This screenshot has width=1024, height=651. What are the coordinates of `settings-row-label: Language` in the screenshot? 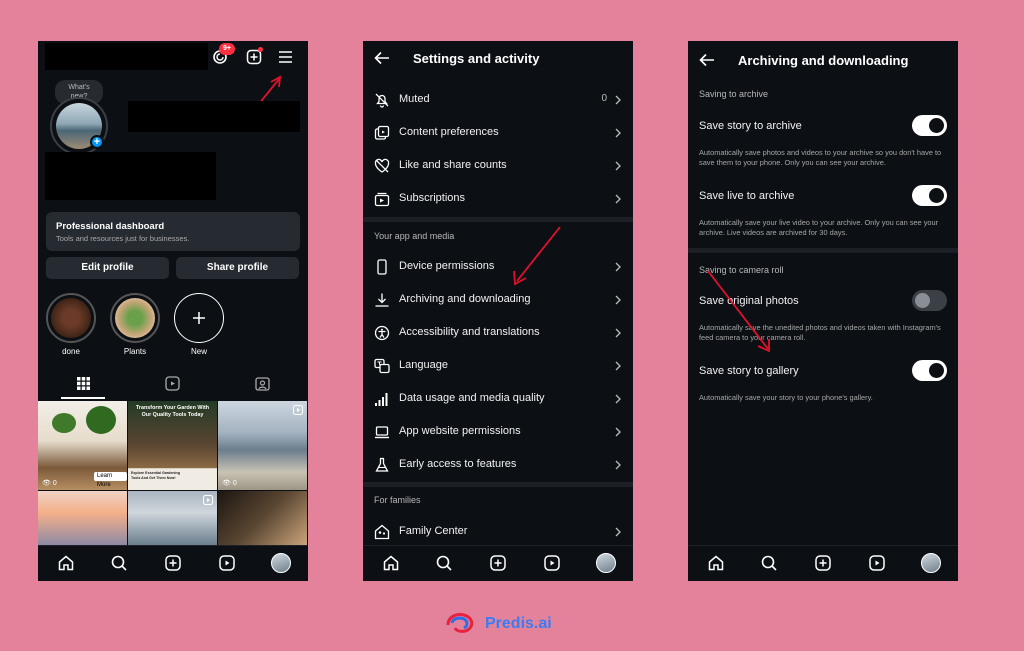 It's located at (423, 365).